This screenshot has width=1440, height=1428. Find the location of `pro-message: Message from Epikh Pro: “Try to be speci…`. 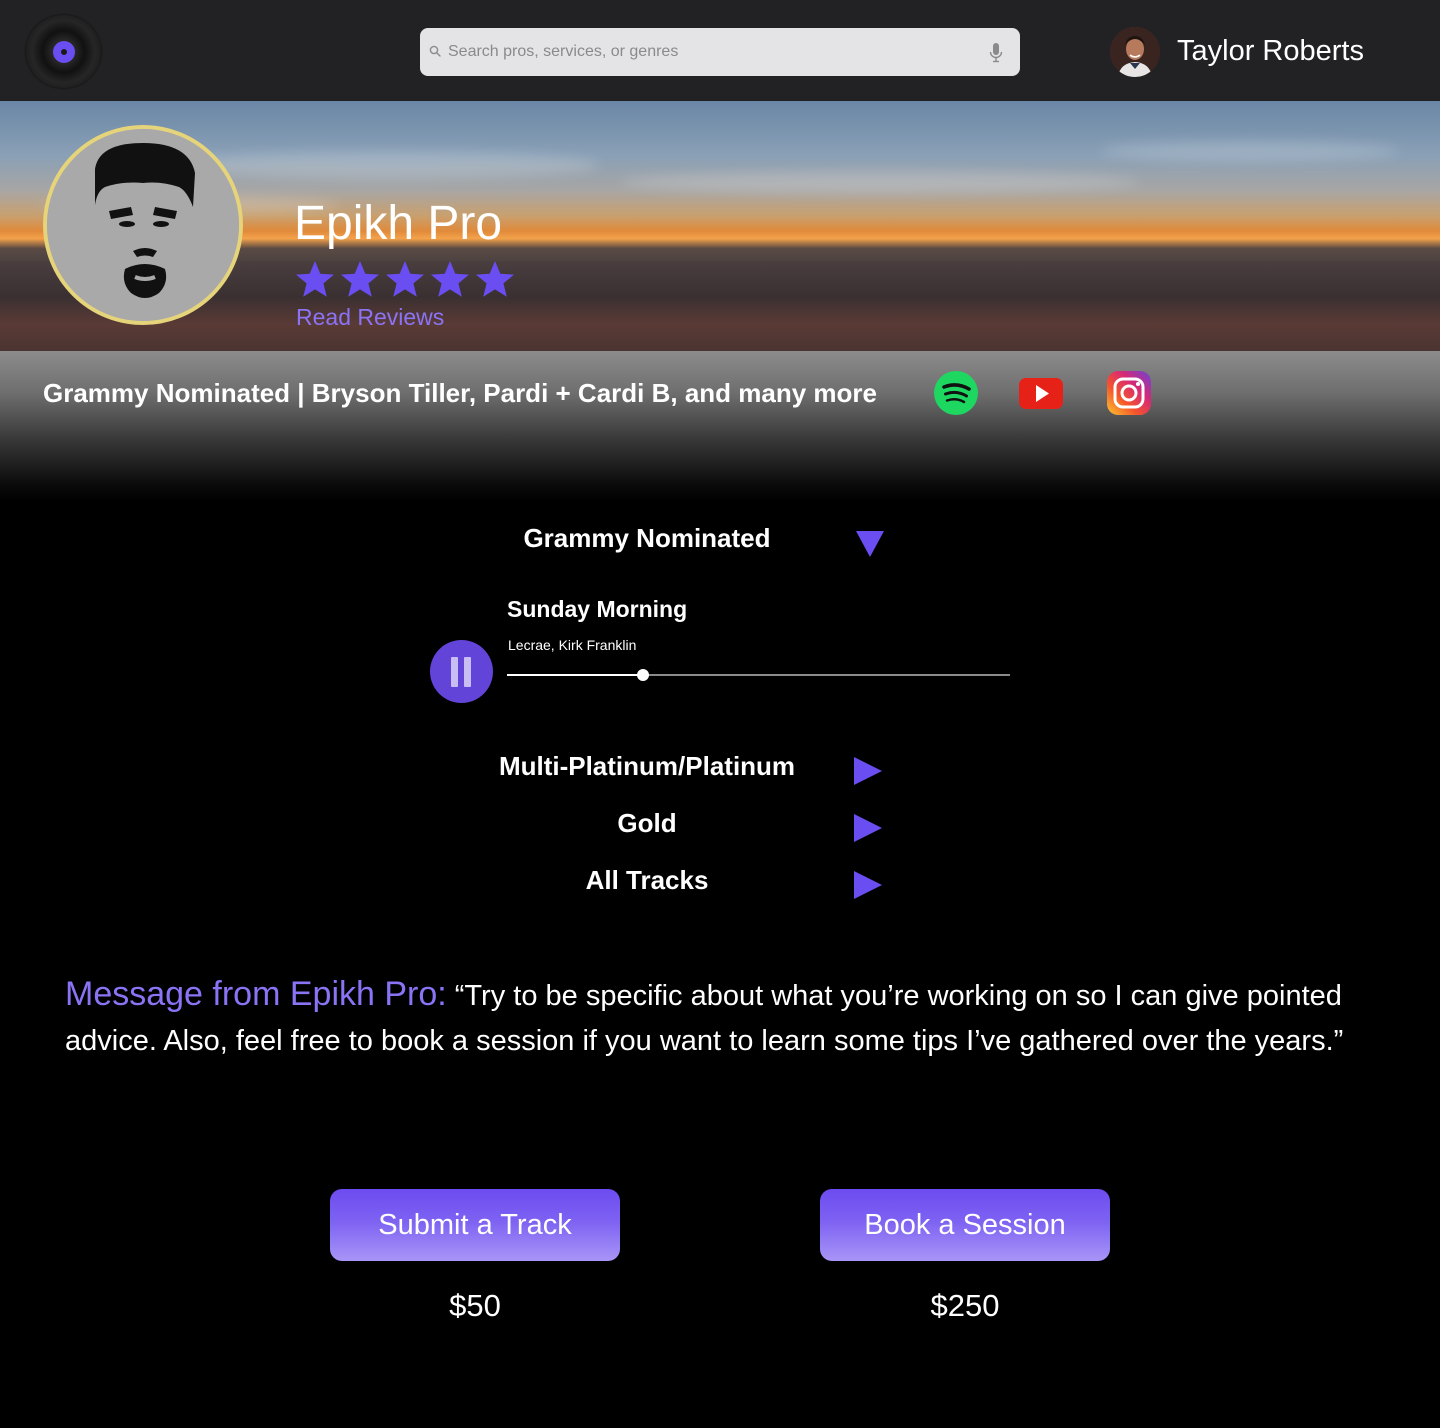

pro-message: Message from Epikh Pro: “Try to be speci… is located at coordinates (730, 1018).